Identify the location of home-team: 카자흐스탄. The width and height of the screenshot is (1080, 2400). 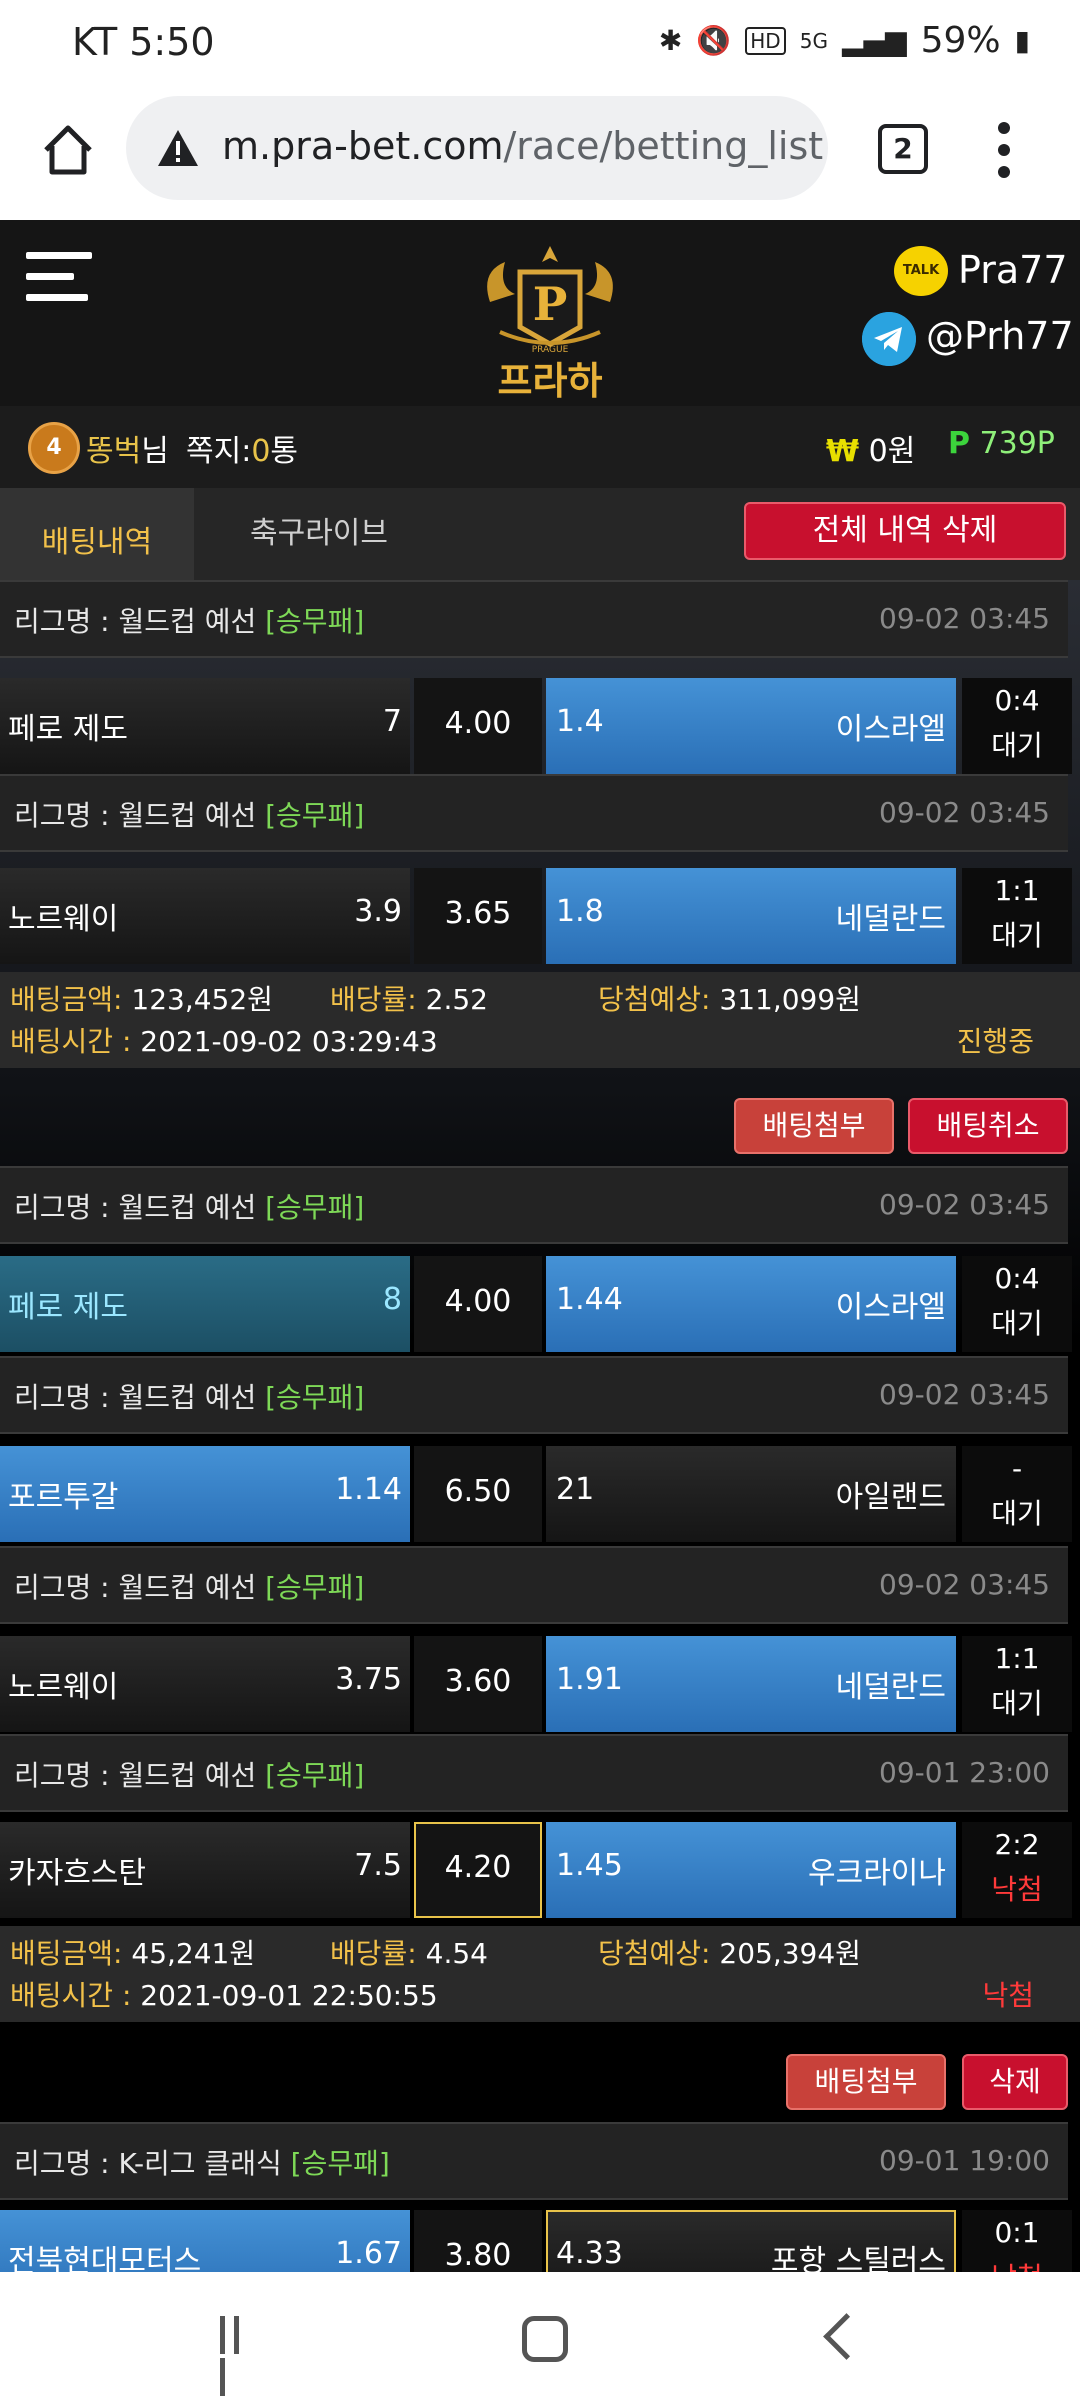
(77, 1873).